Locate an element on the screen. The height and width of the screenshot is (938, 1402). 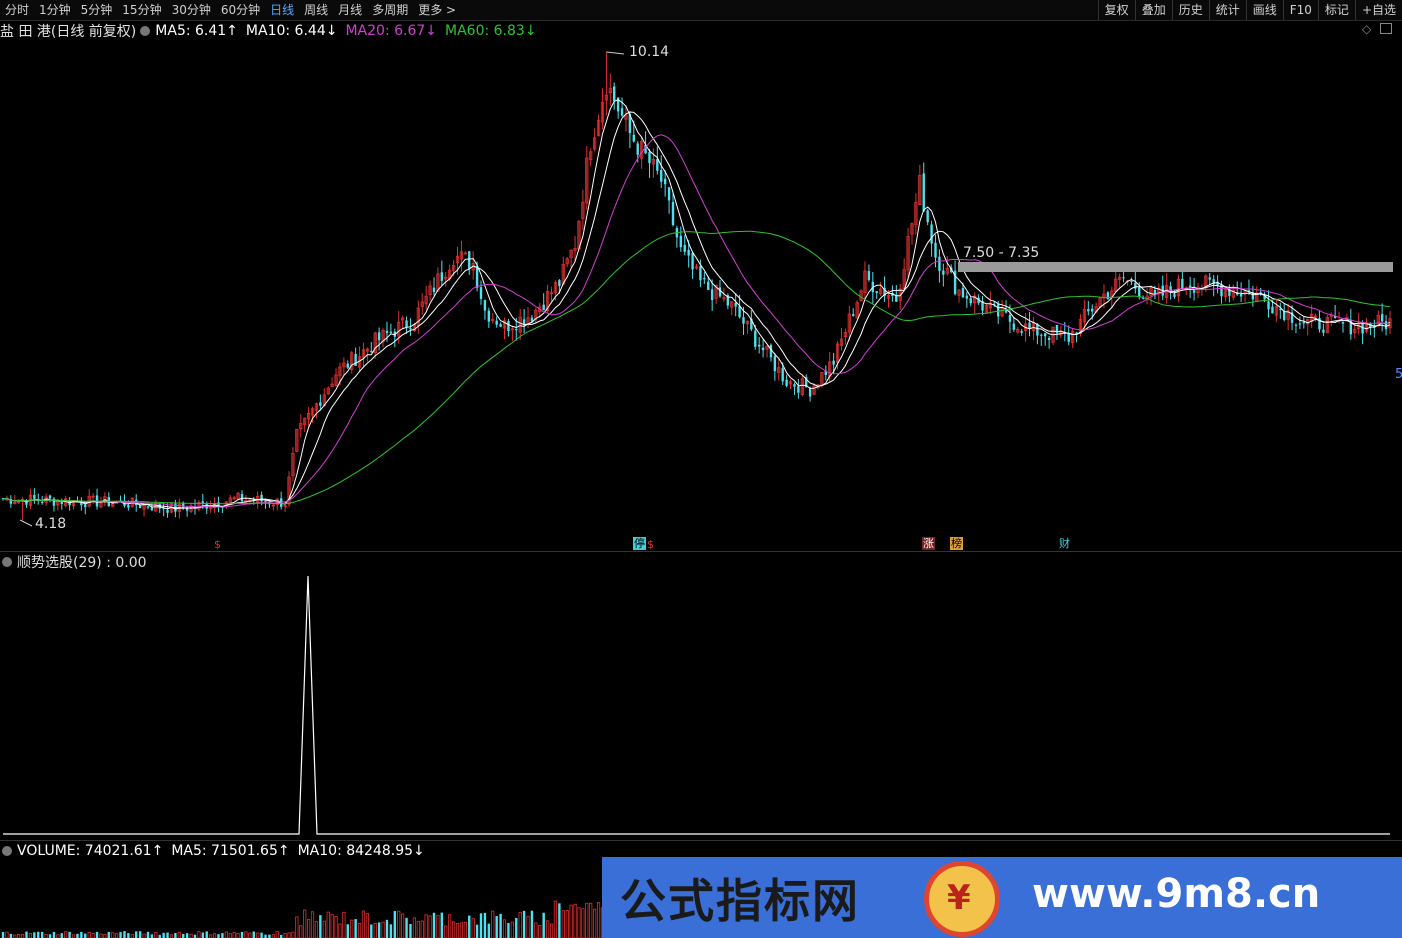
period-tab: 日线 is located at coordinates (282, 10).